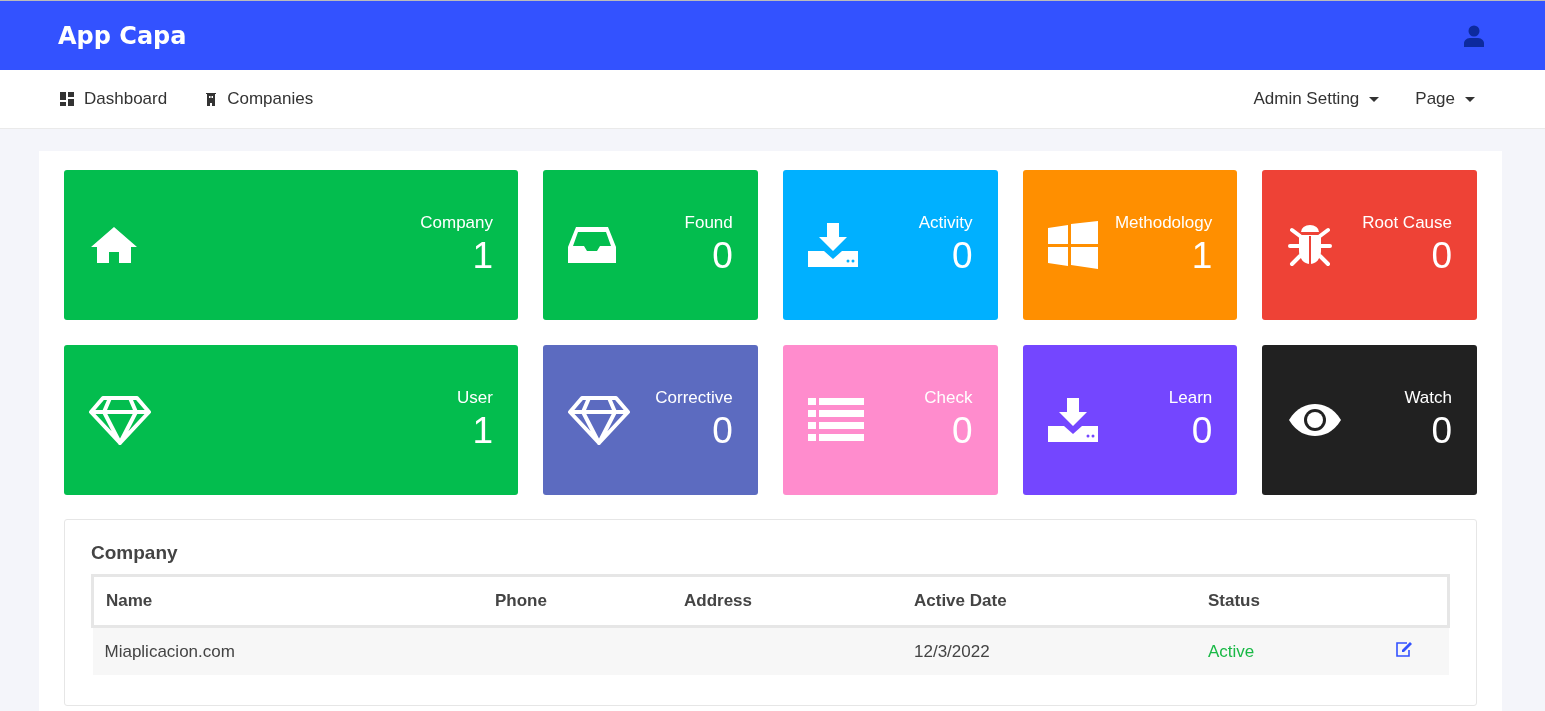  I want to click on inbox-icon, so click(592, 245).